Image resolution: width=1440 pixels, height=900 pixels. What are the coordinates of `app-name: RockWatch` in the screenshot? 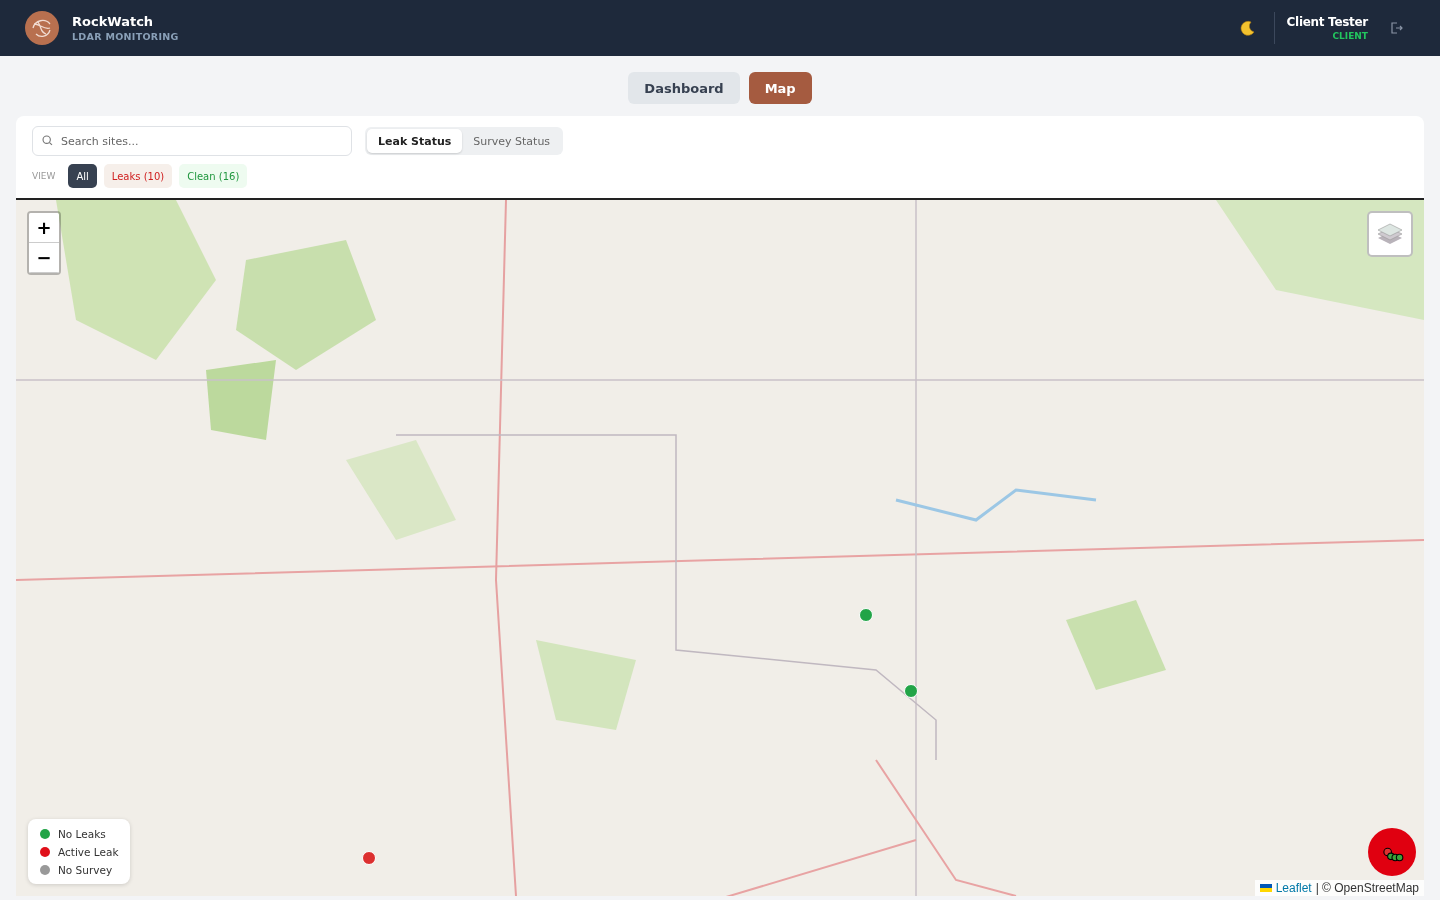 It's located at (113, 21).